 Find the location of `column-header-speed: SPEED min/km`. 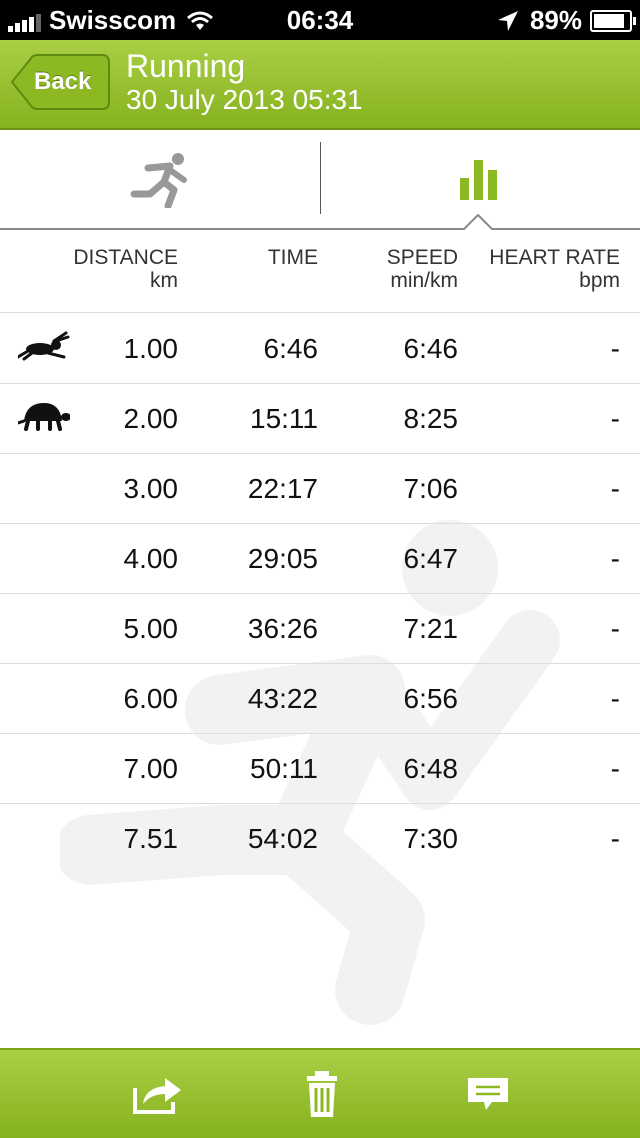

column-header-speed: SPEED min/km is located at coordinates (422, 269).